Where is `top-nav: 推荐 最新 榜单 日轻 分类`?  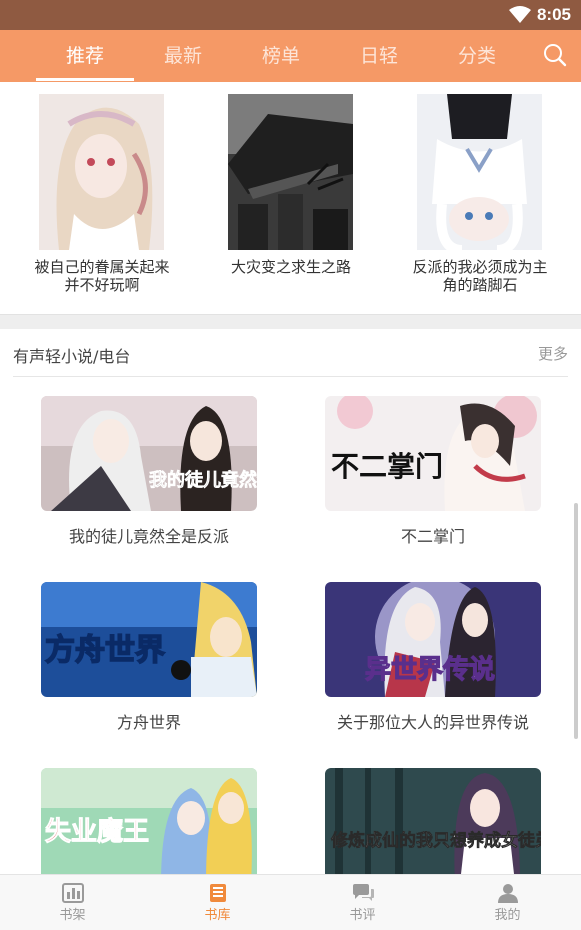 top-nav: 推荐 最新 榜单 日轻 分类 is located at coordinates (290, 56).